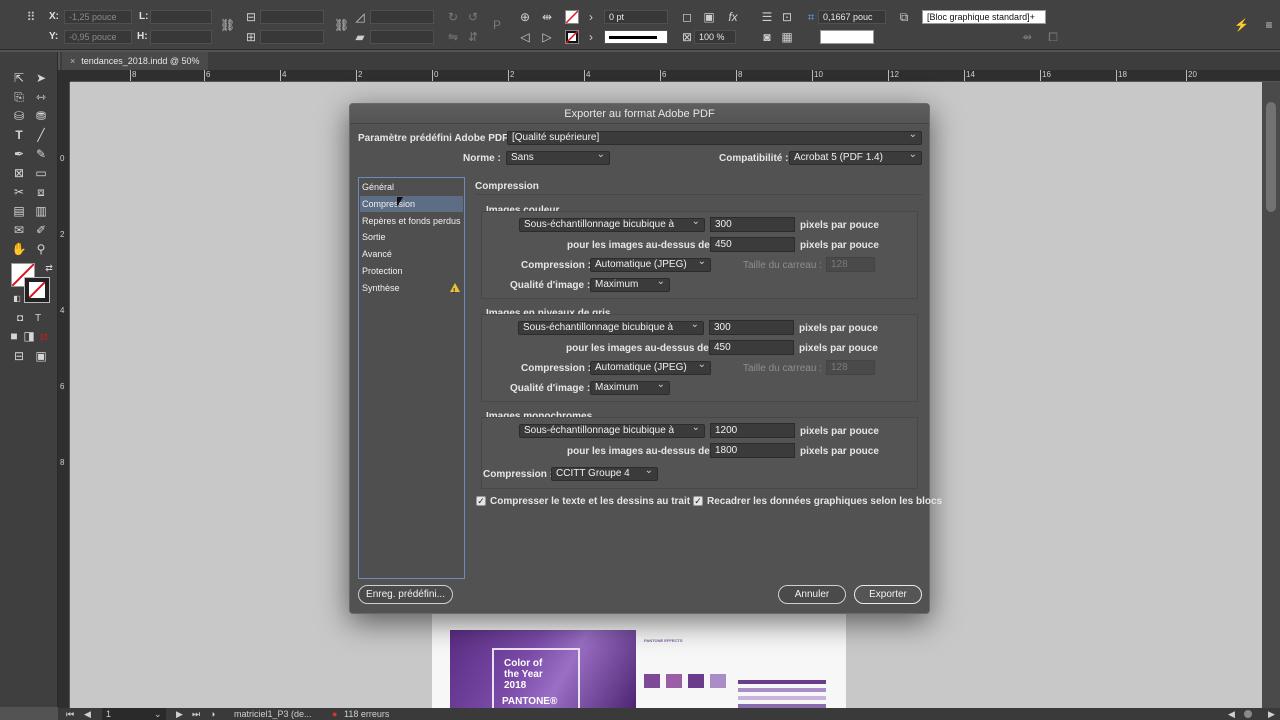  What do you see at coordinates (612, 225) in the screenshot?
I see `color-method-dropdown: Sous-échantillonnage bicubique à` at bounding box center [612, 225].